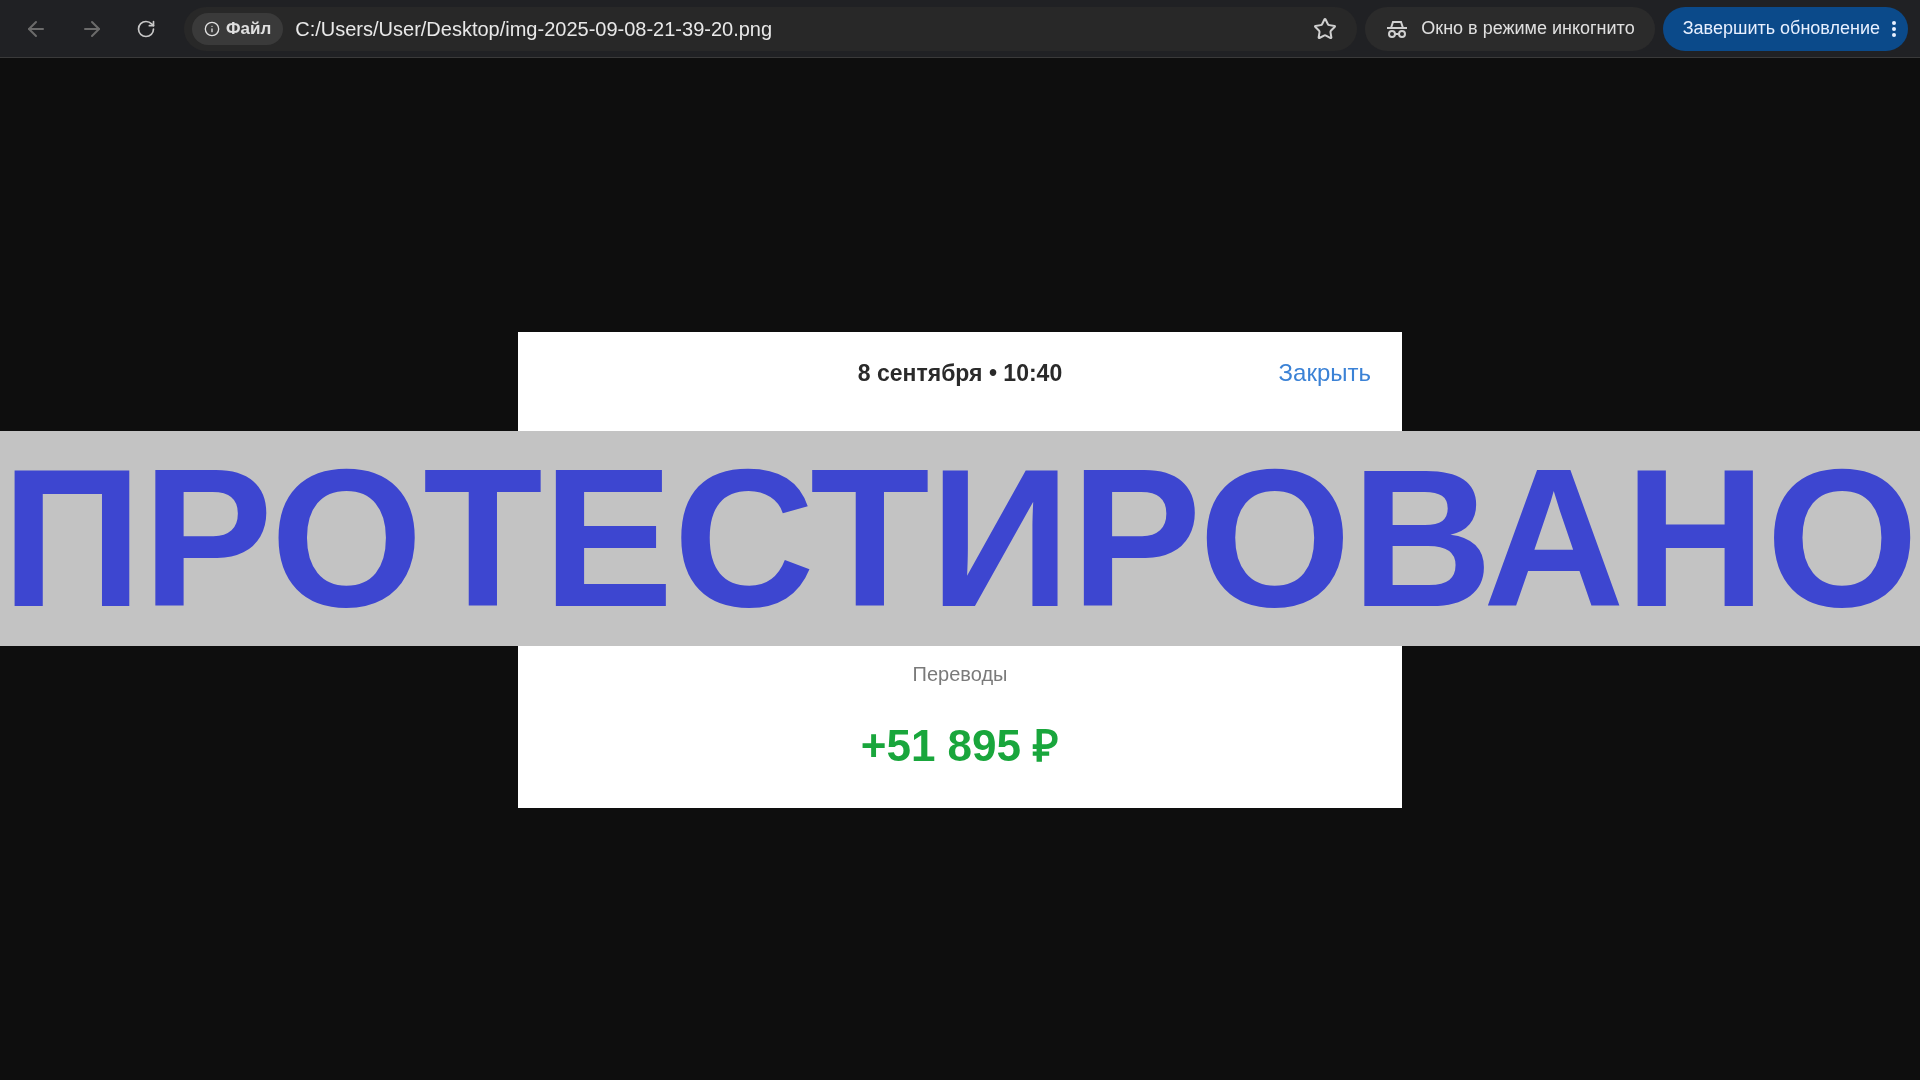 This screenshot has height=1080, width=1920. What do you see at coordinates (960, 674) in the screenshot?
I see `category-label: Переводы` at bounding box center [960, 674].